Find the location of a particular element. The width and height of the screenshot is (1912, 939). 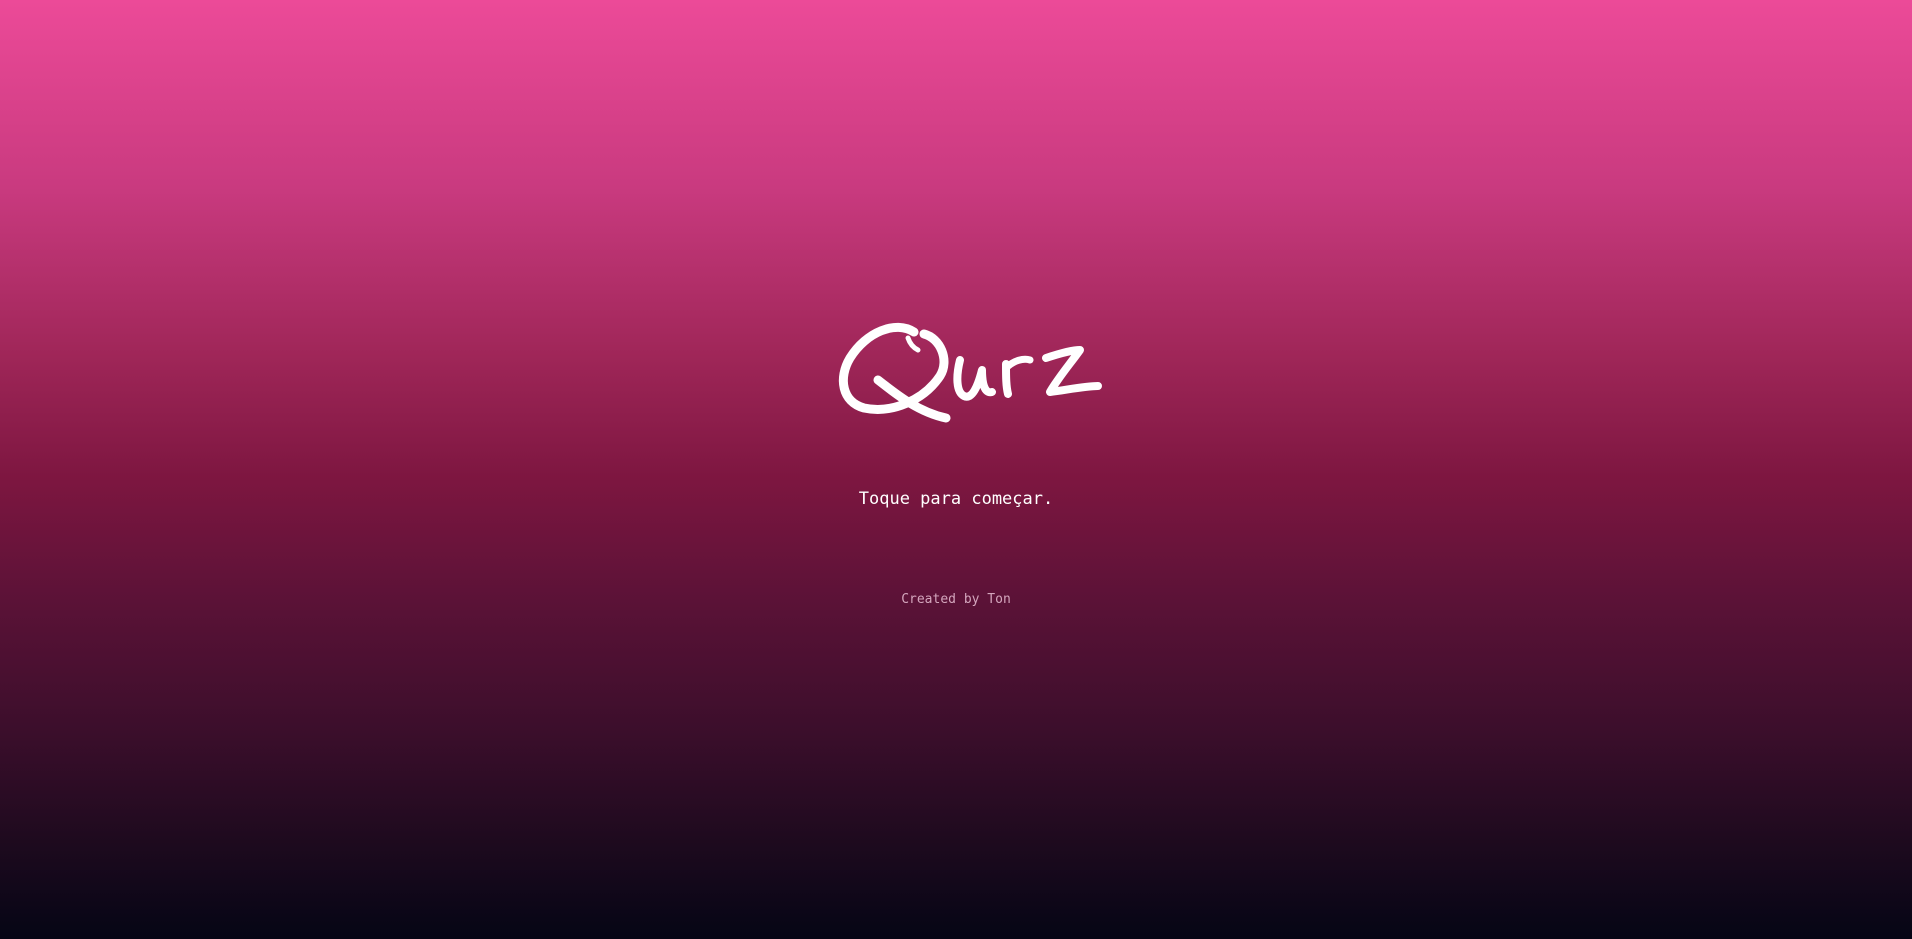

tap-to-start-label: Toque para começar. is located at coordinates (956, 499).